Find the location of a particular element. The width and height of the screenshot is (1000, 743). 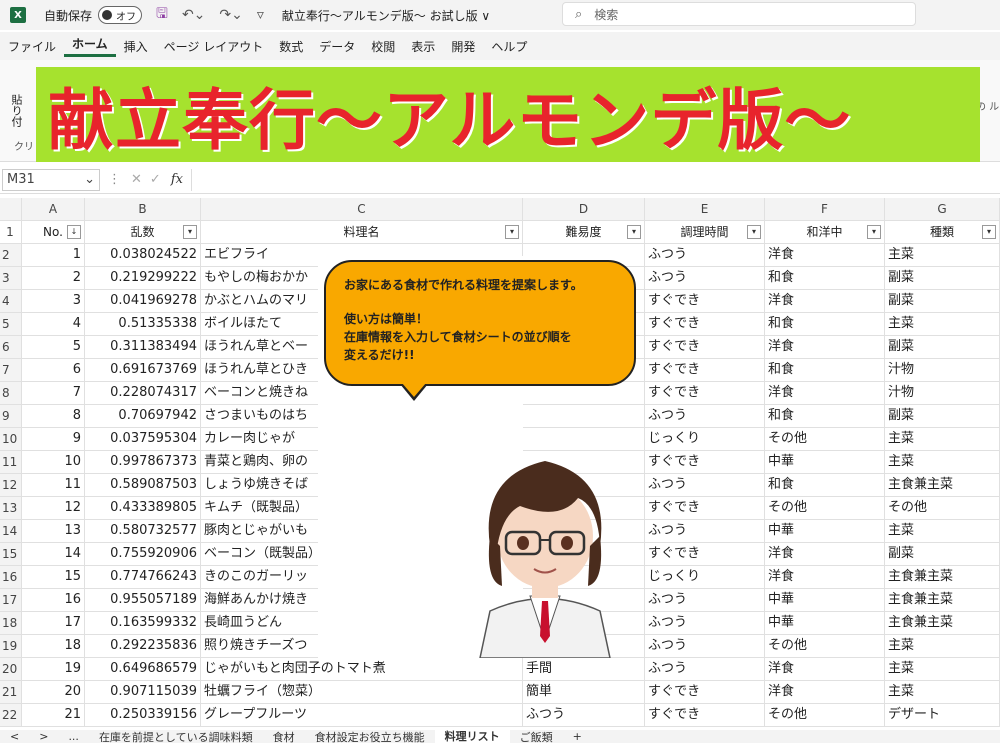

tab-scroll-right: > is located at coordinates (43, 736).